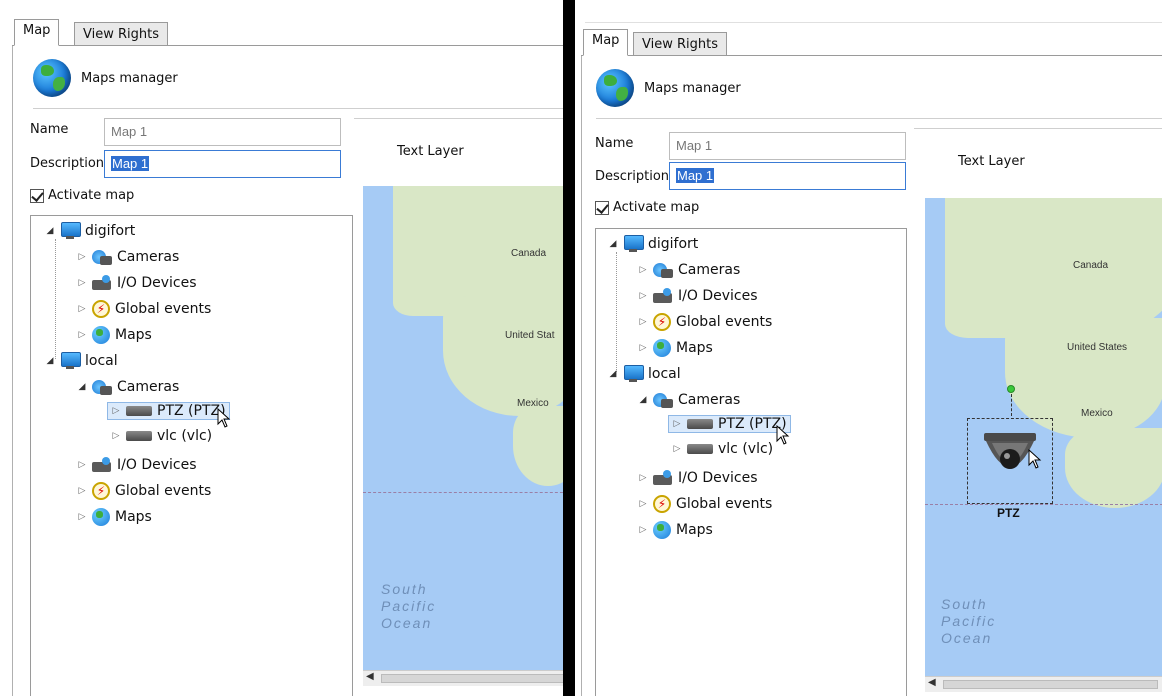 This screenshot has width=1162, height=696. I want to click on name-label: Name, so click(614, 143).